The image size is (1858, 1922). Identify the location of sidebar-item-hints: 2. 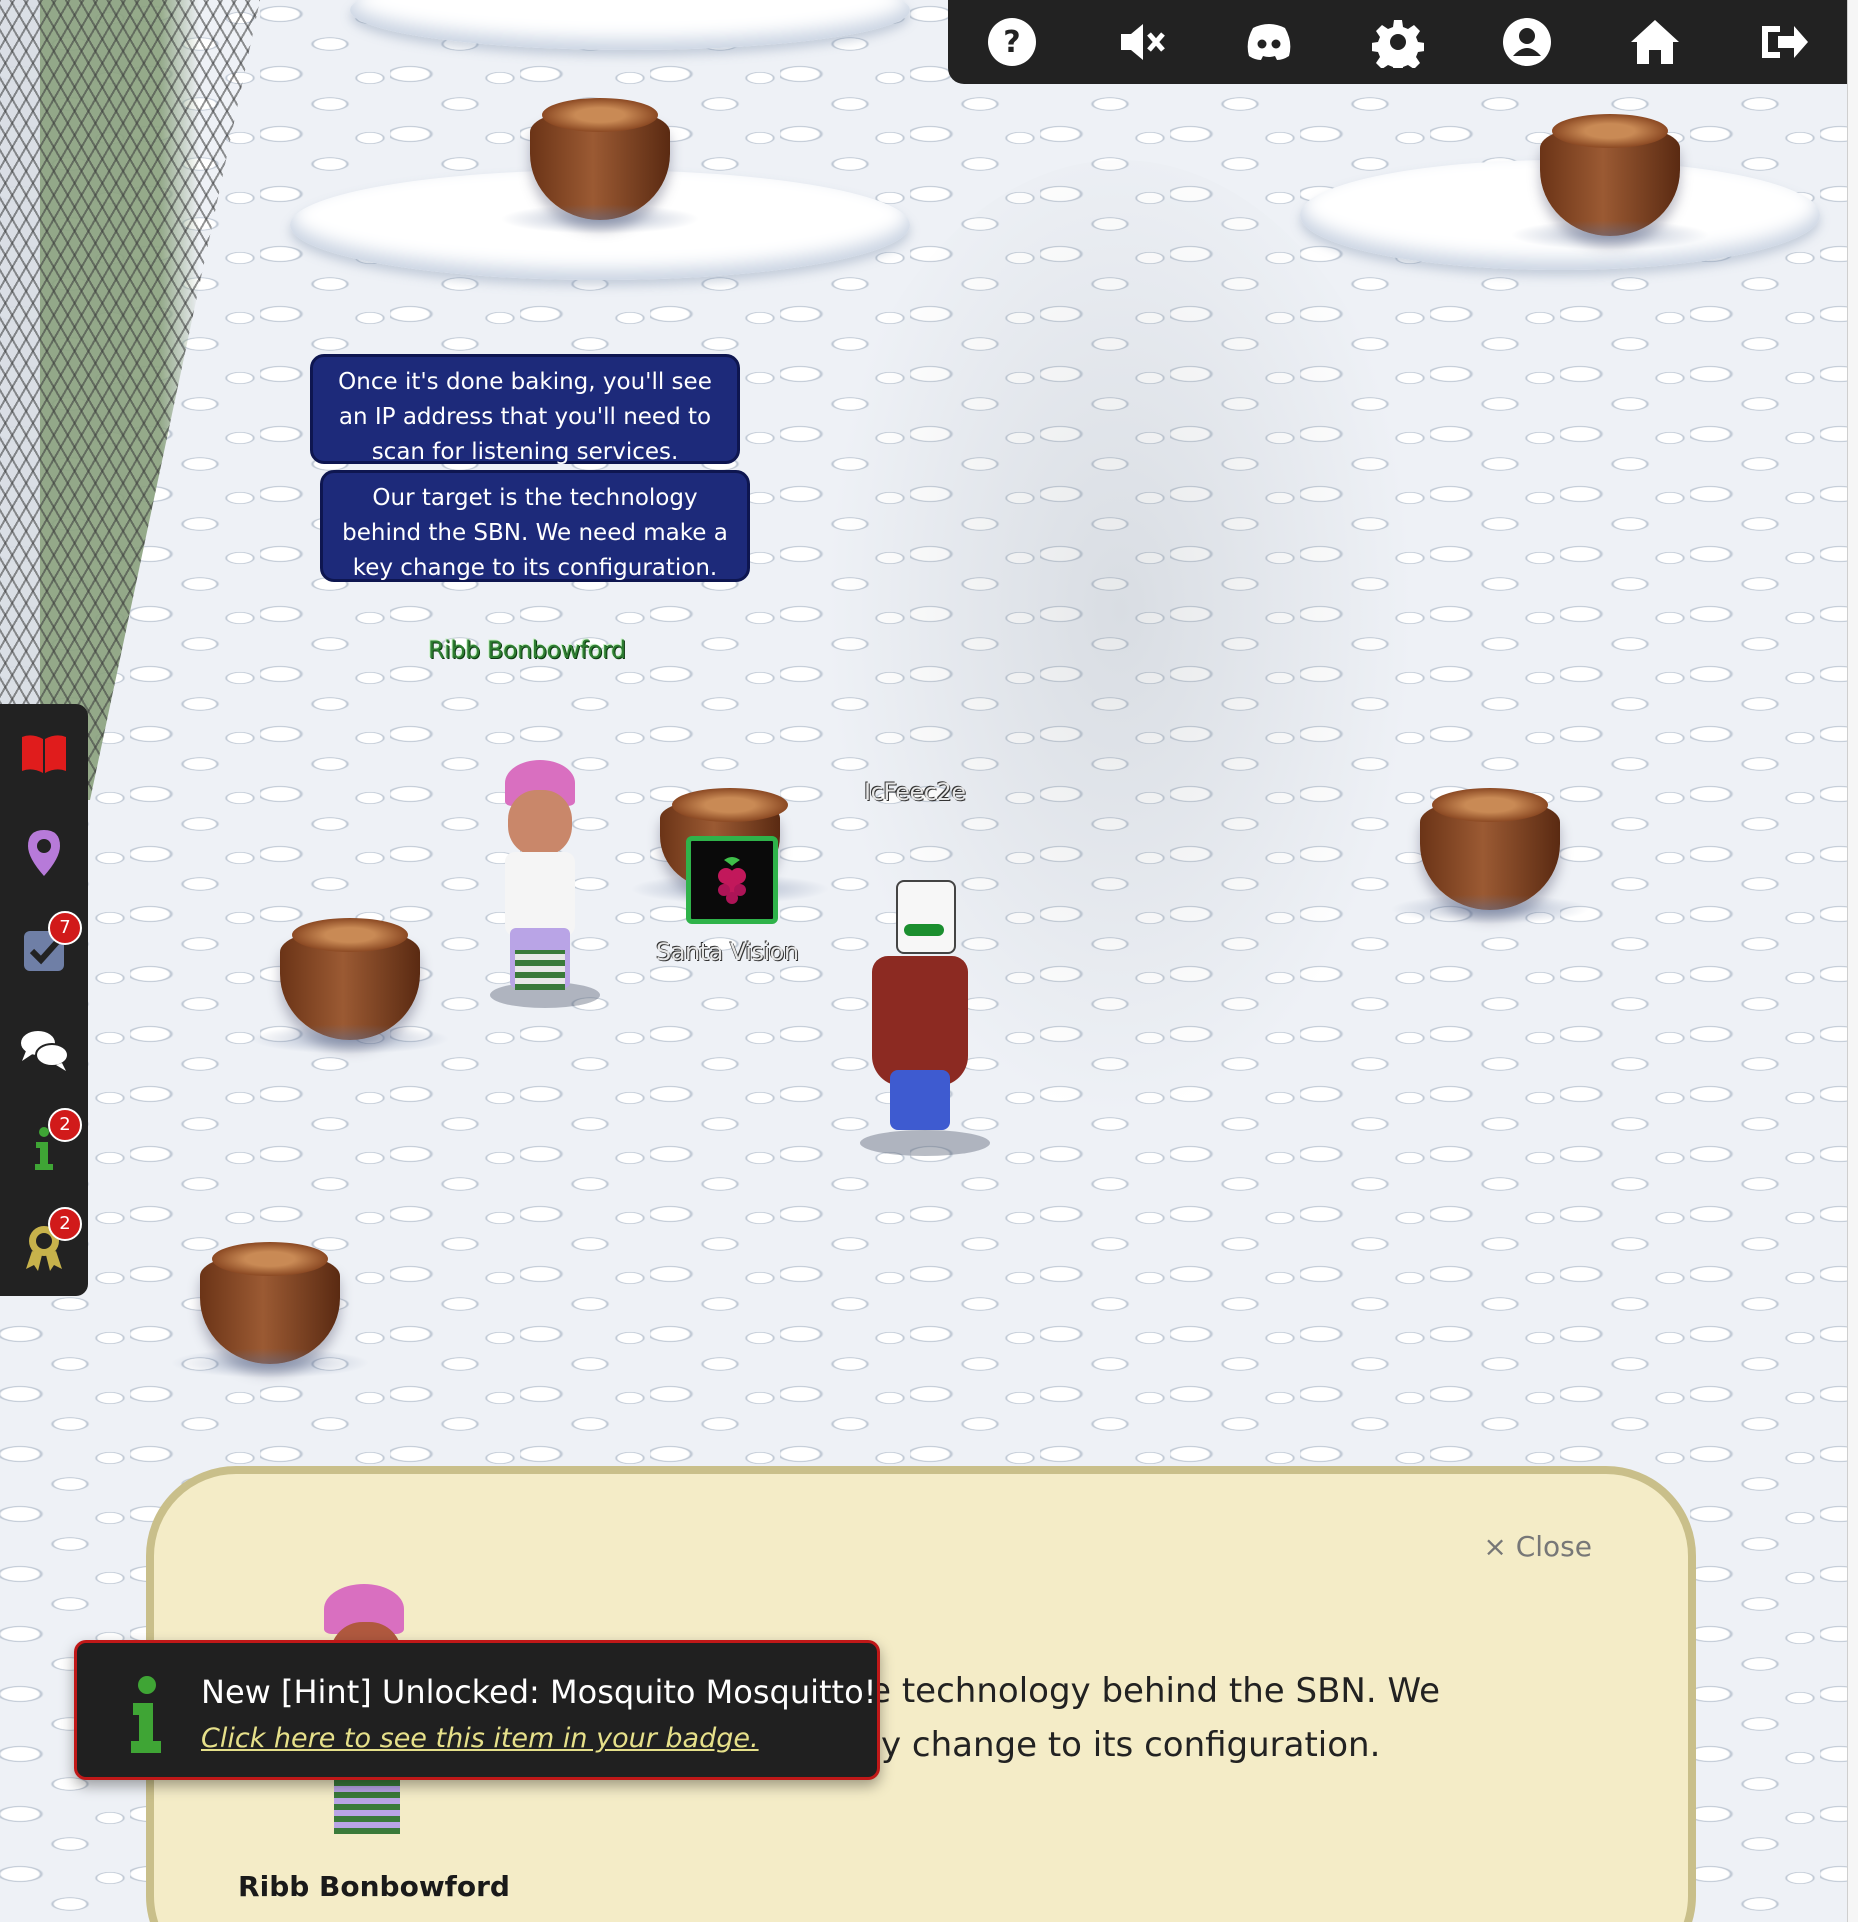
(48, 1142).